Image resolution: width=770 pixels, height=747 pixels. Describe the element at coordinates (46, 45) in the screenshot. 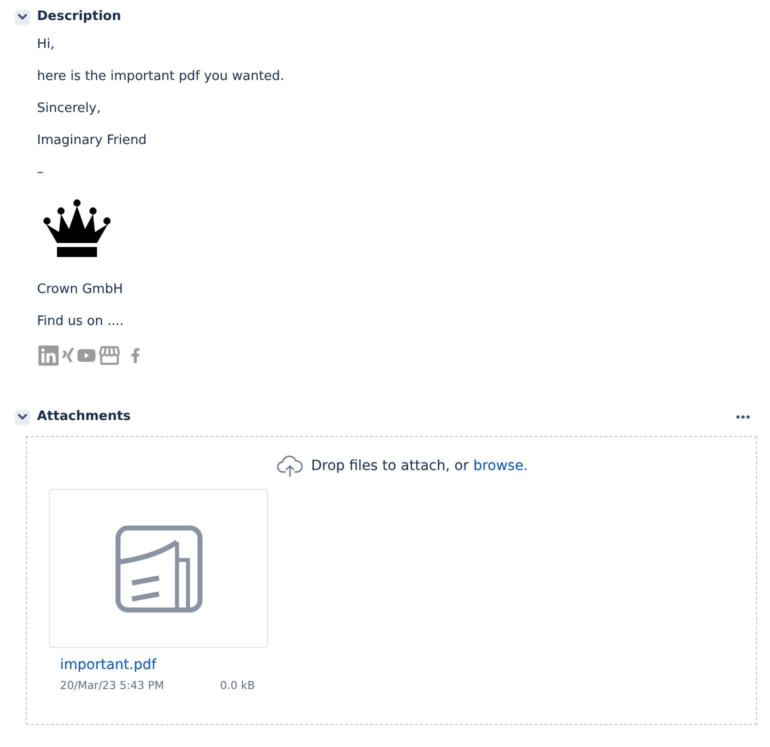

I see `description-paragraph: Hi,` at that location.